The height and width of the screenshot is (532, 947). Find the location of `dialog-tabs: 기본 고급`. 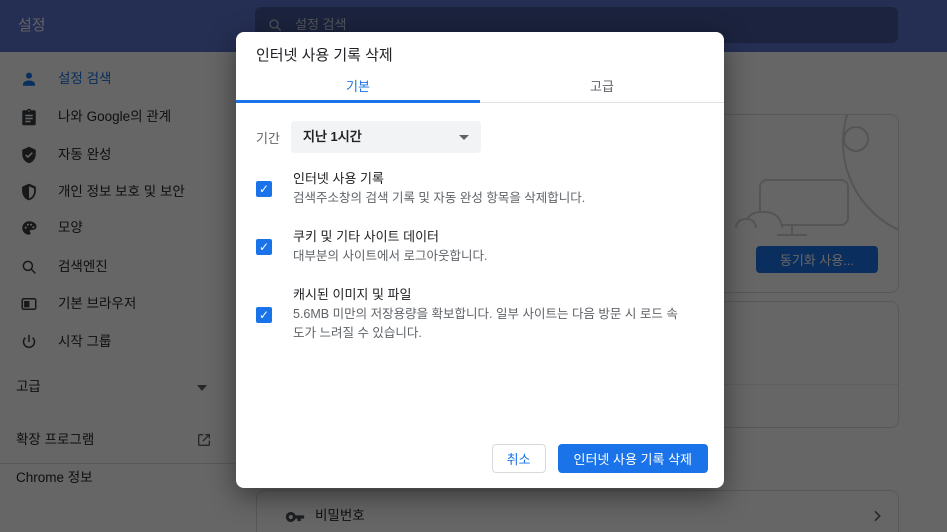

dialog-tabs: 기본 고급 is located at coordinates (480, 88).